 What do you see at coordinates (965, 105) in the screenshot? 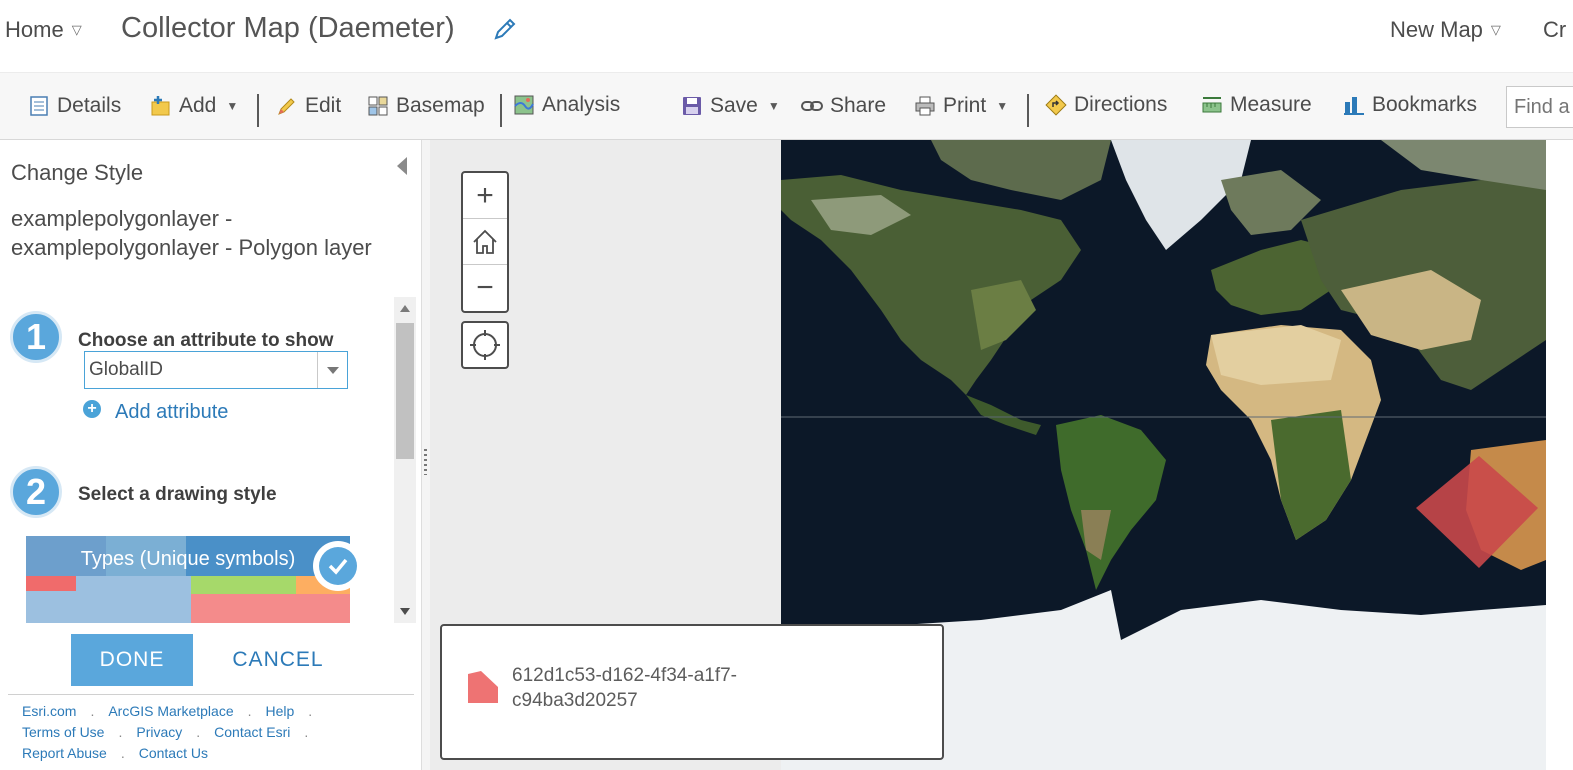
I see `print-label: Print` at bounding box center [965, 105].